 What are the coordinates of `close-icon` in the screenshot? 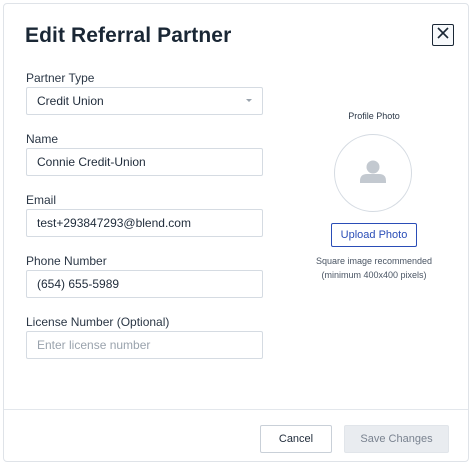 It's located at (443, 35).